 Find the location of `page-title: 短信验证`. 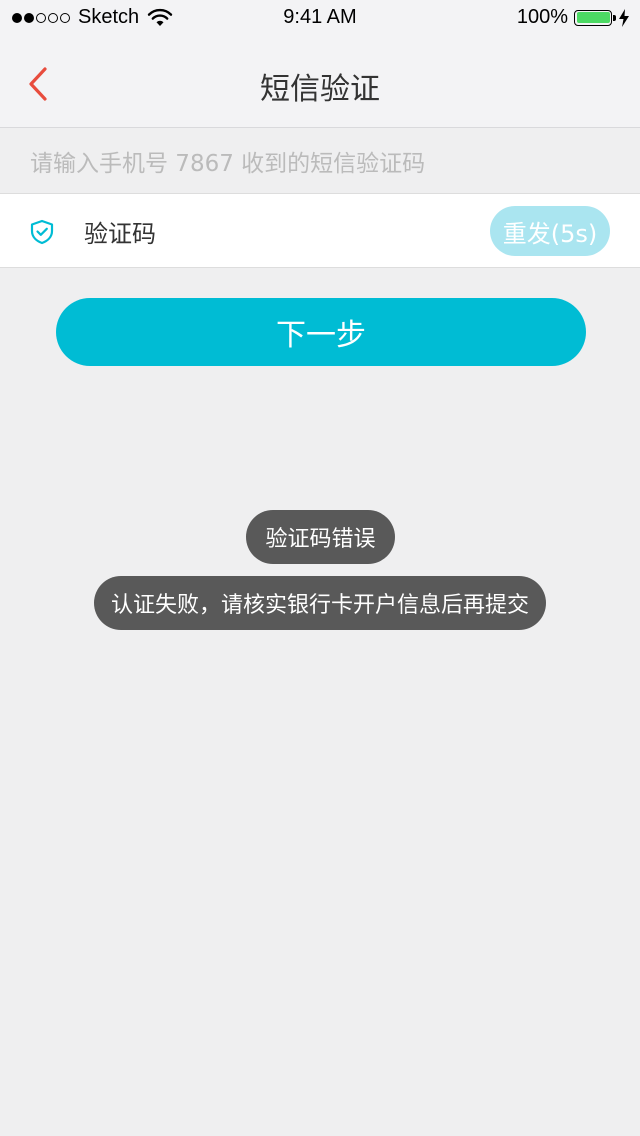

page-title: 短信验证 is located at coordinates (320, 89).